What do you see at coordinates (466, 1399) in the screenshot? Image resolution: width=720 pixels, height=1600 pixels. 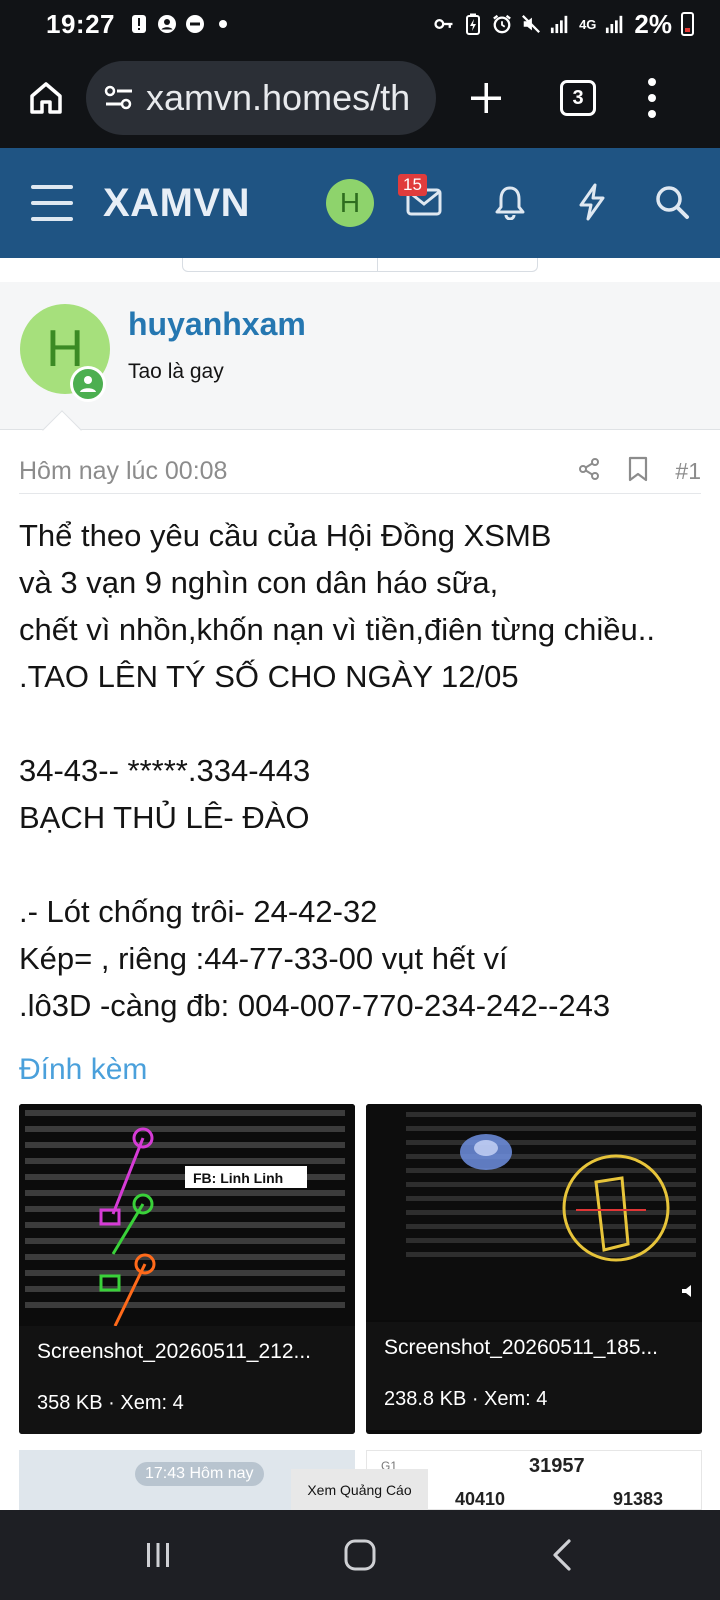 I see `attachment-info: 238.8 KB · Xem: 4` at bounding box center [466, 1399].